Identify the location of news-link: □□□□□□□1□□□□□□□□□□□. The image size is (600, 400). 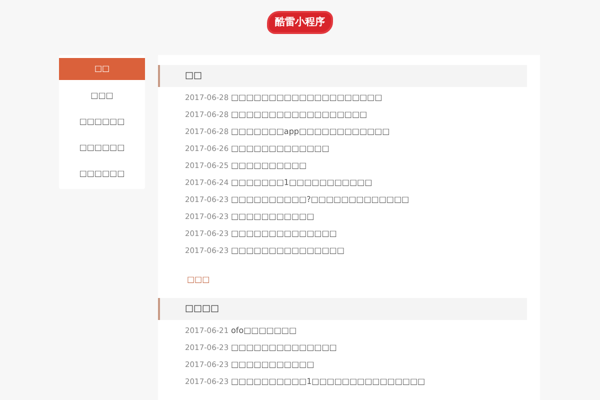
(301, 182).